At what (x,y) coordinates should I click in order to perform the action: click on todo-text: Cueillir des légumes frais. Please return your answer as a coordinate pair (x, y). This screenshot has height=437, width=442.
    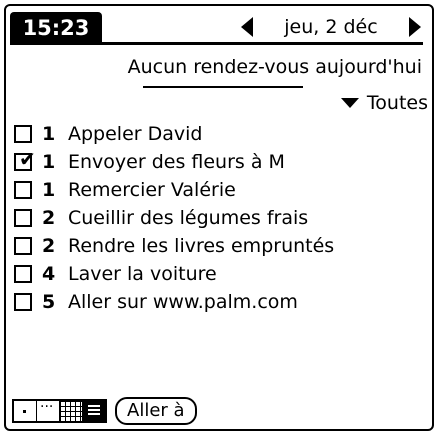
    Looking at the image, I should click on (188, 218).